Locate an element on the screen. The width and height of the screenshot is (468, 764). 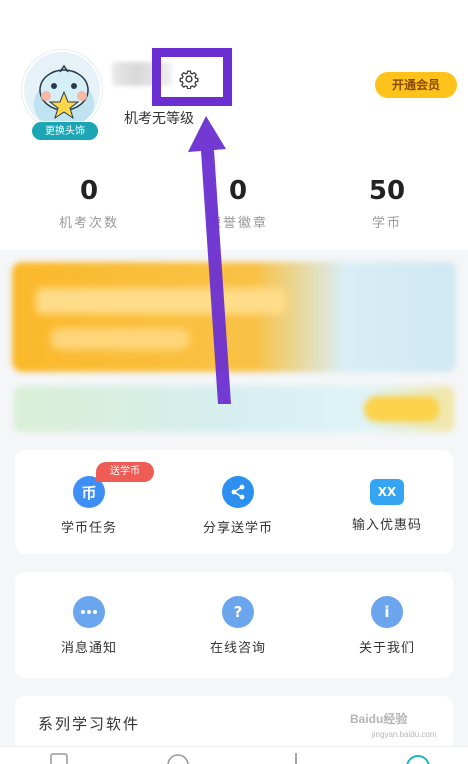
stat-coins: 50 学币 is located at coordinates (387, 202).